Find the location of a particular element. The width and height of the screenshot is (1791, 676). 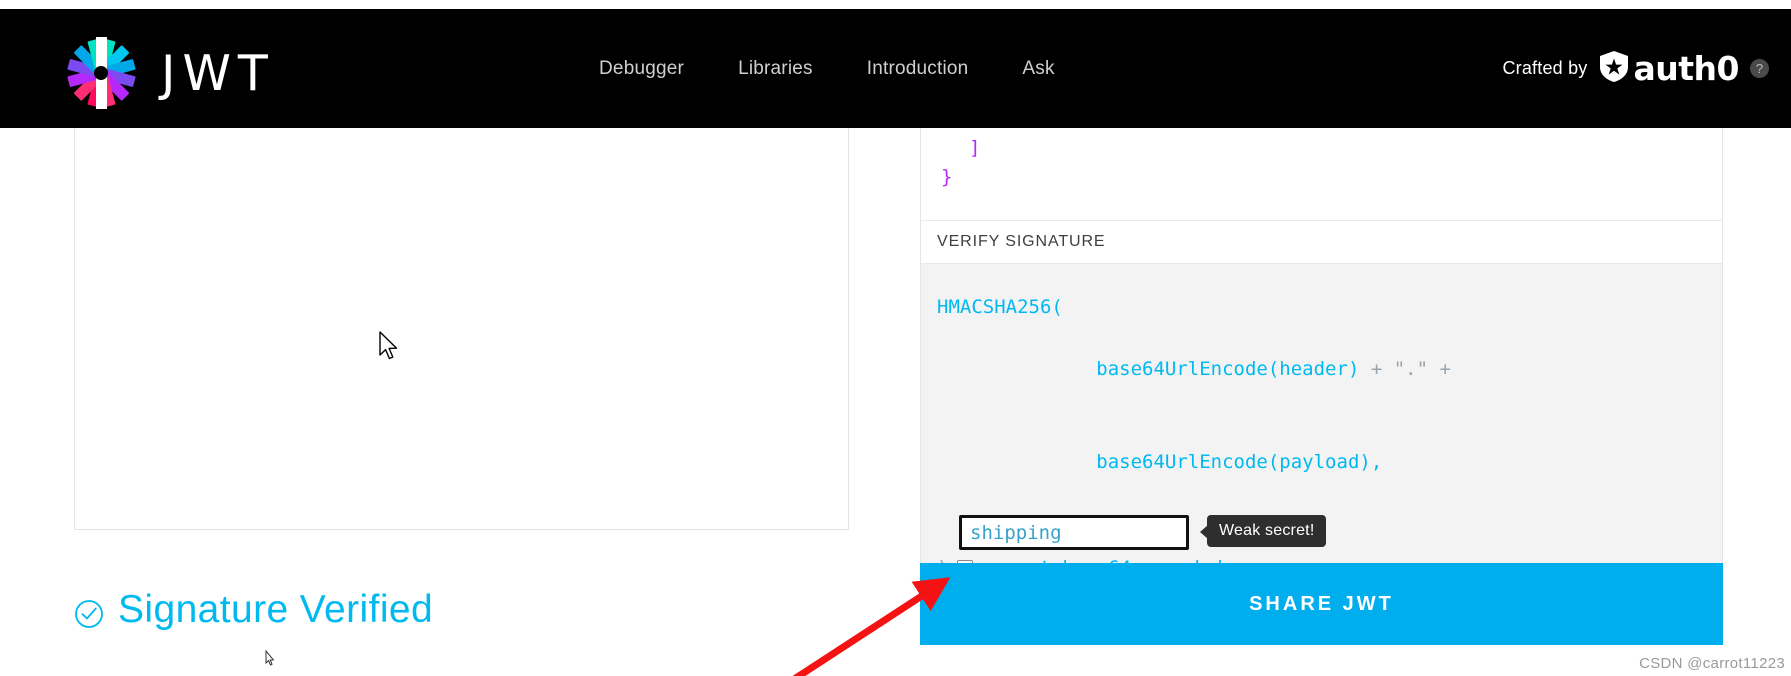

main-navigation: Debugger Libraries Introduction Ask is located at coordinates (827, 68).